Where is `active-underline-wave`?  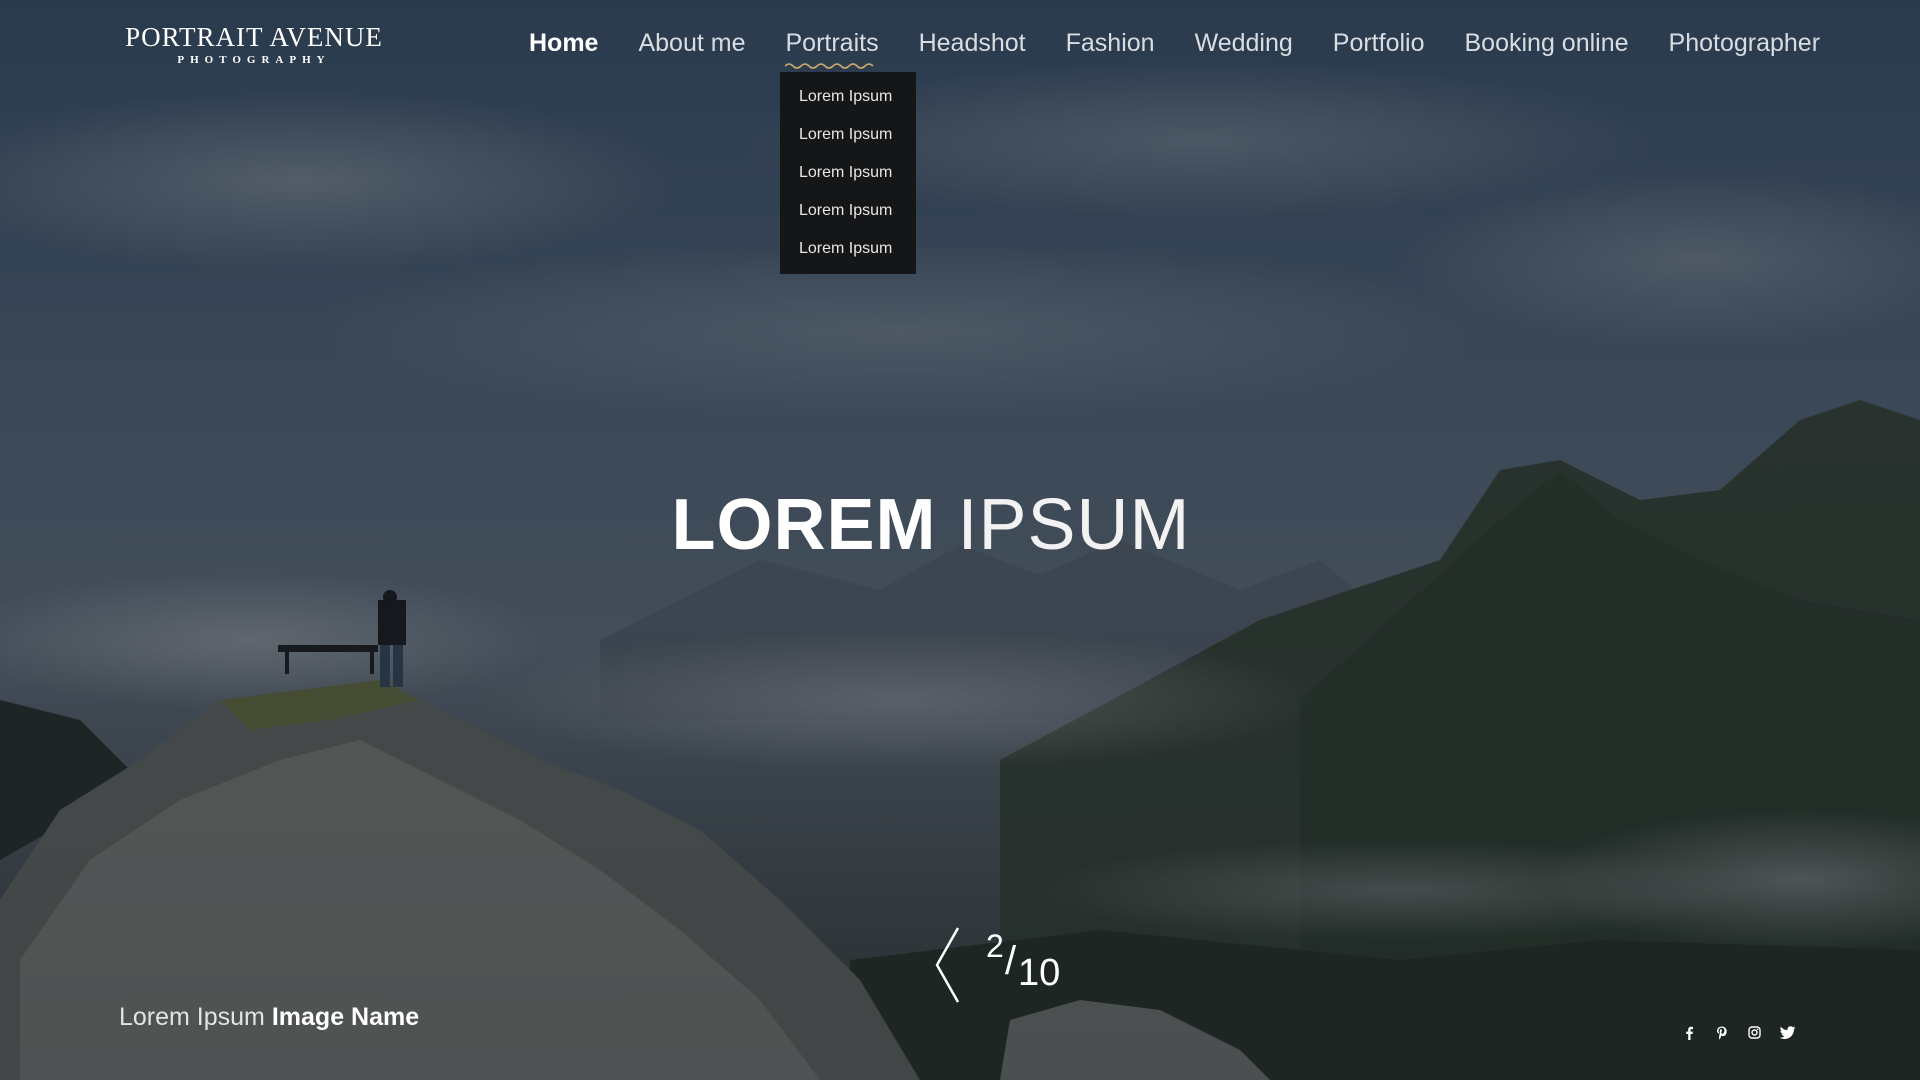 active-underline-wave is located at coordinates (830, 66).